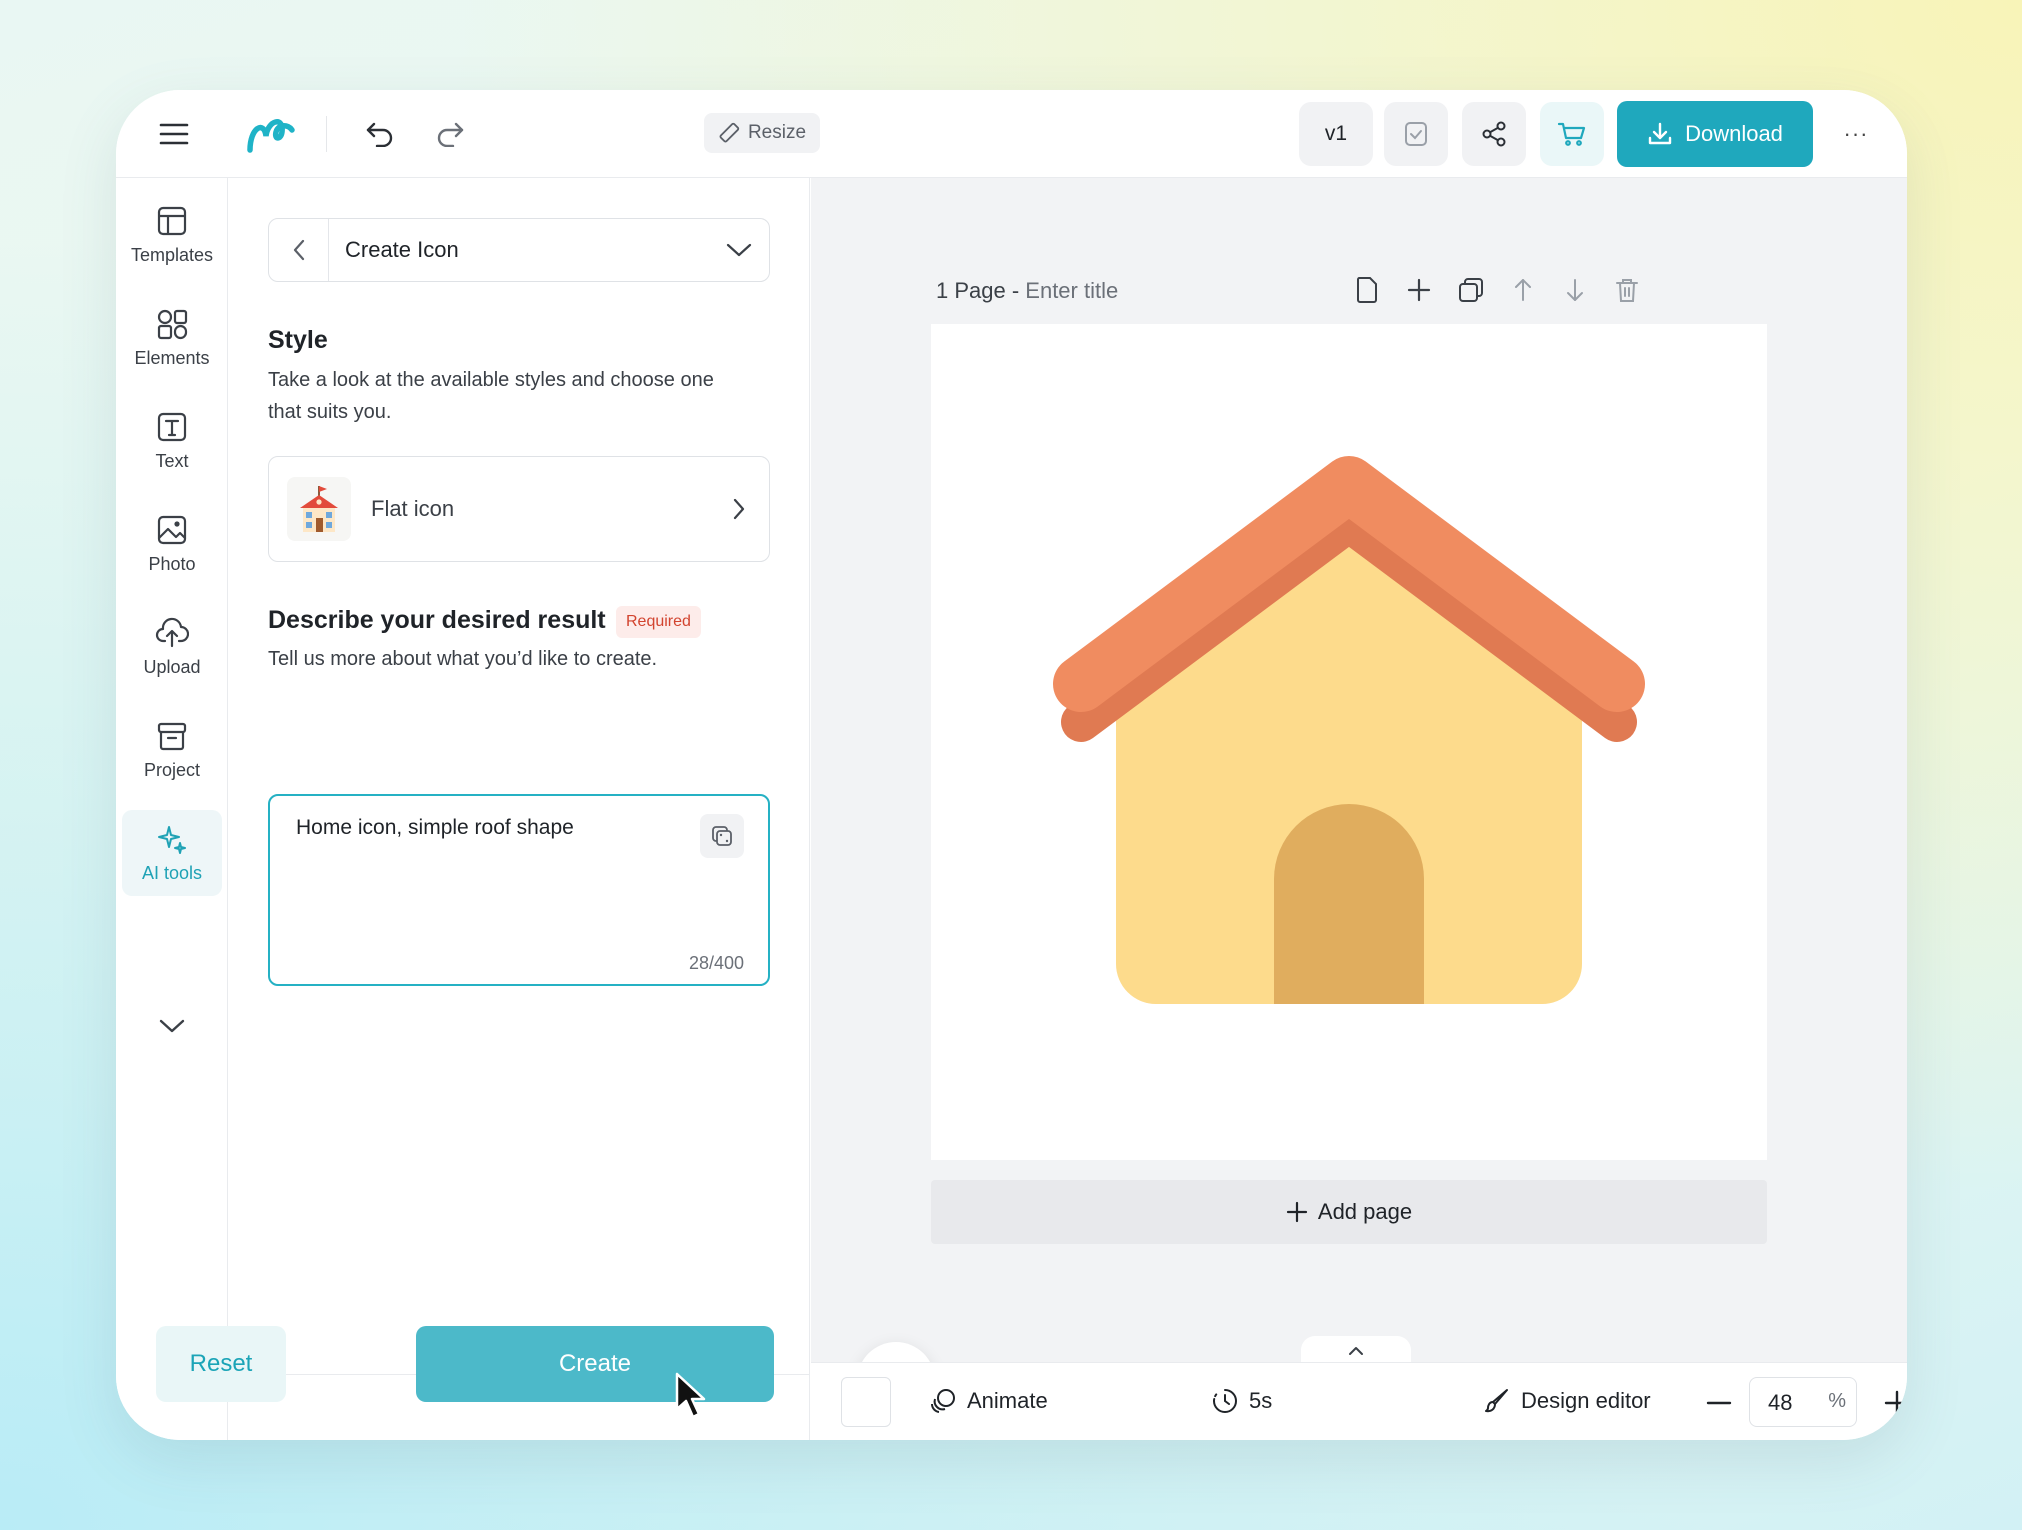  I want to click on zoom-in-icon, so click(1893, 1403).